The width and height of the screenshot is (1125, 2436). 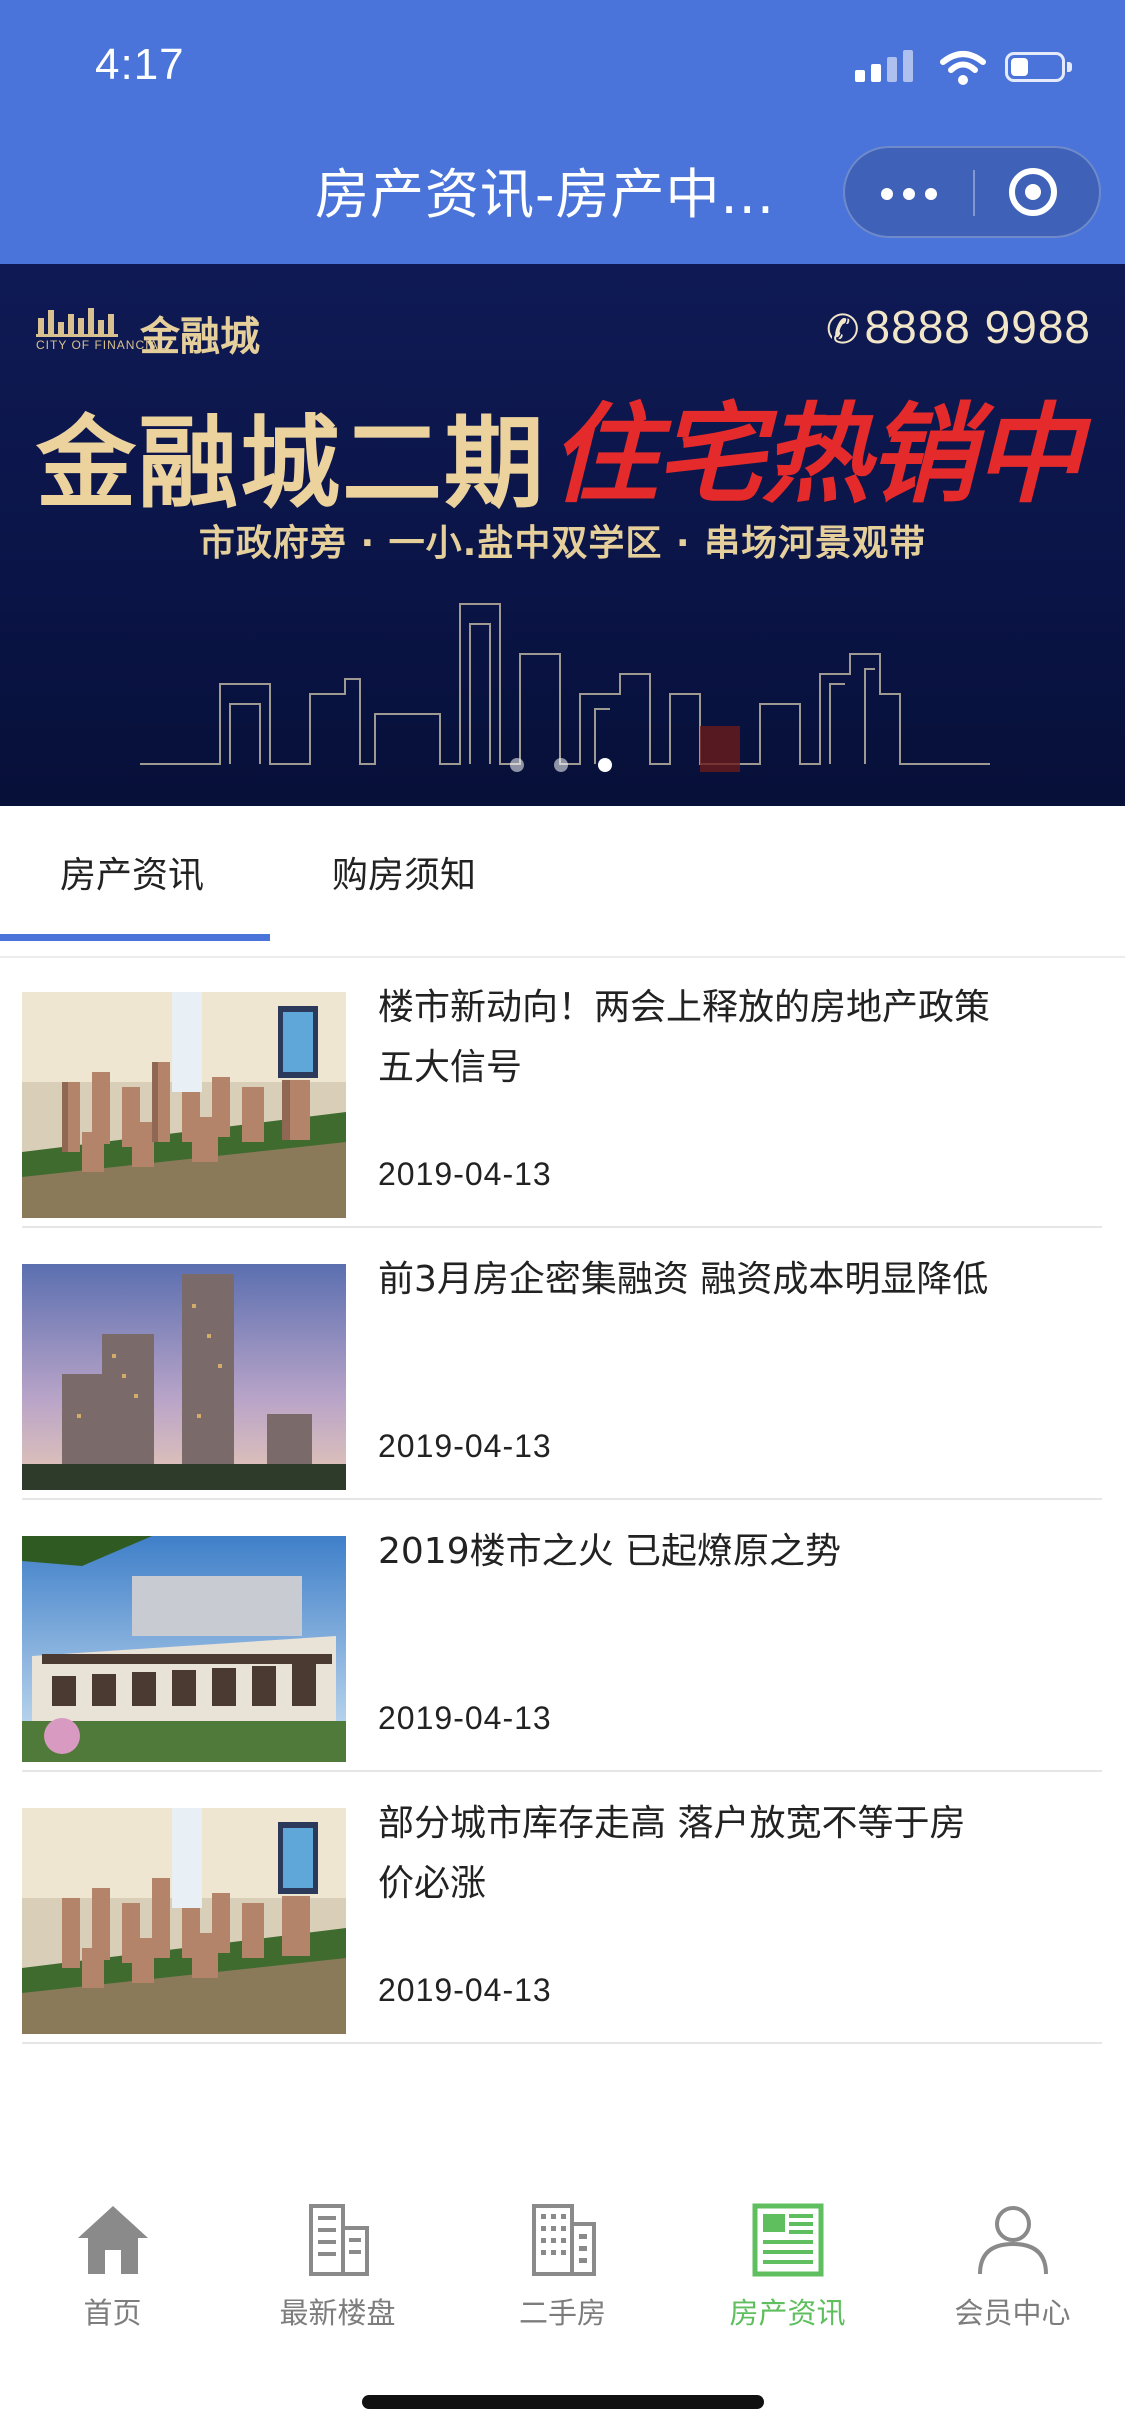 What do you see at coordinates (1013, 2240) in the screenshot?
I see `user-icon` at bounding box center [1013, 2240].